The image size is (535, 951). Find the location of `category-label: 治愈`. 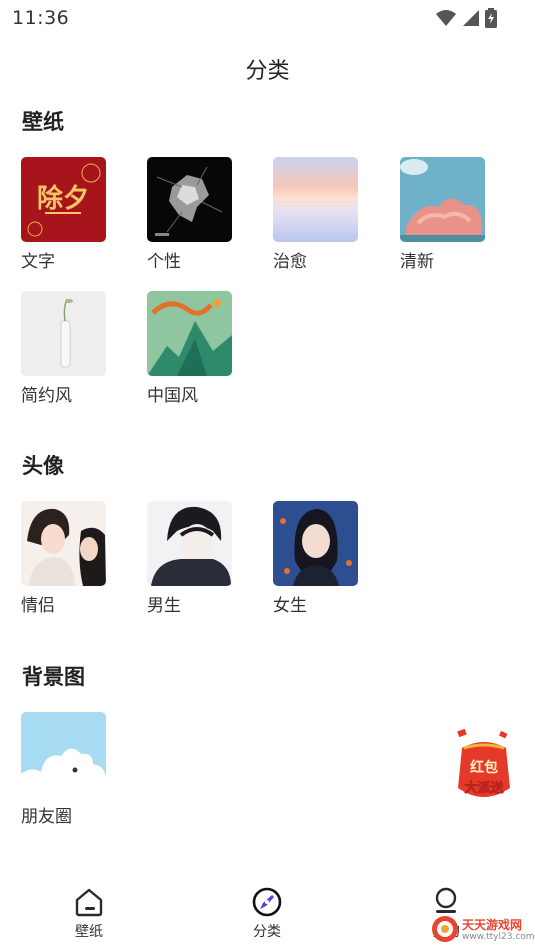

category-label: 治愈 is located at coordinates (290, 262).